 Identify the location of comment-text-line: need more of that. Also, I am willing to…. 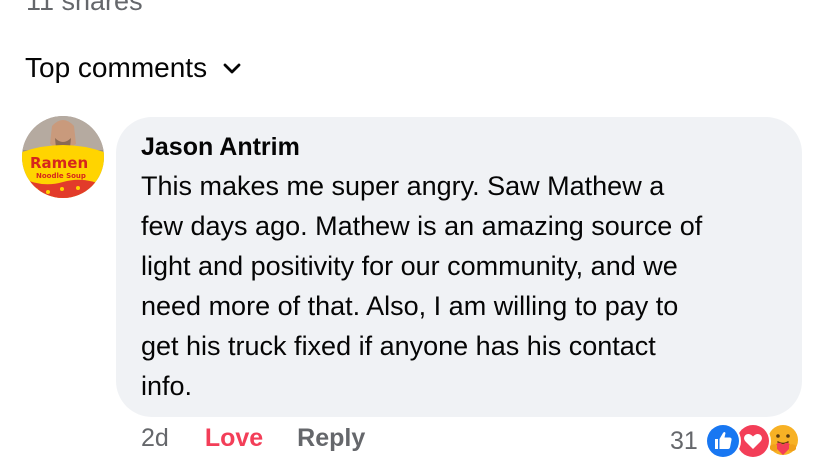
(410, 306).